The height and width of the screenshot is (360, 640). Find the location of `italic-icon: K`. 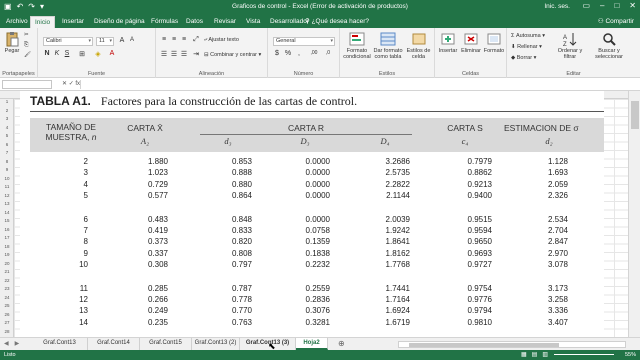

italic-icon: K is located at coordinates (57, 53).